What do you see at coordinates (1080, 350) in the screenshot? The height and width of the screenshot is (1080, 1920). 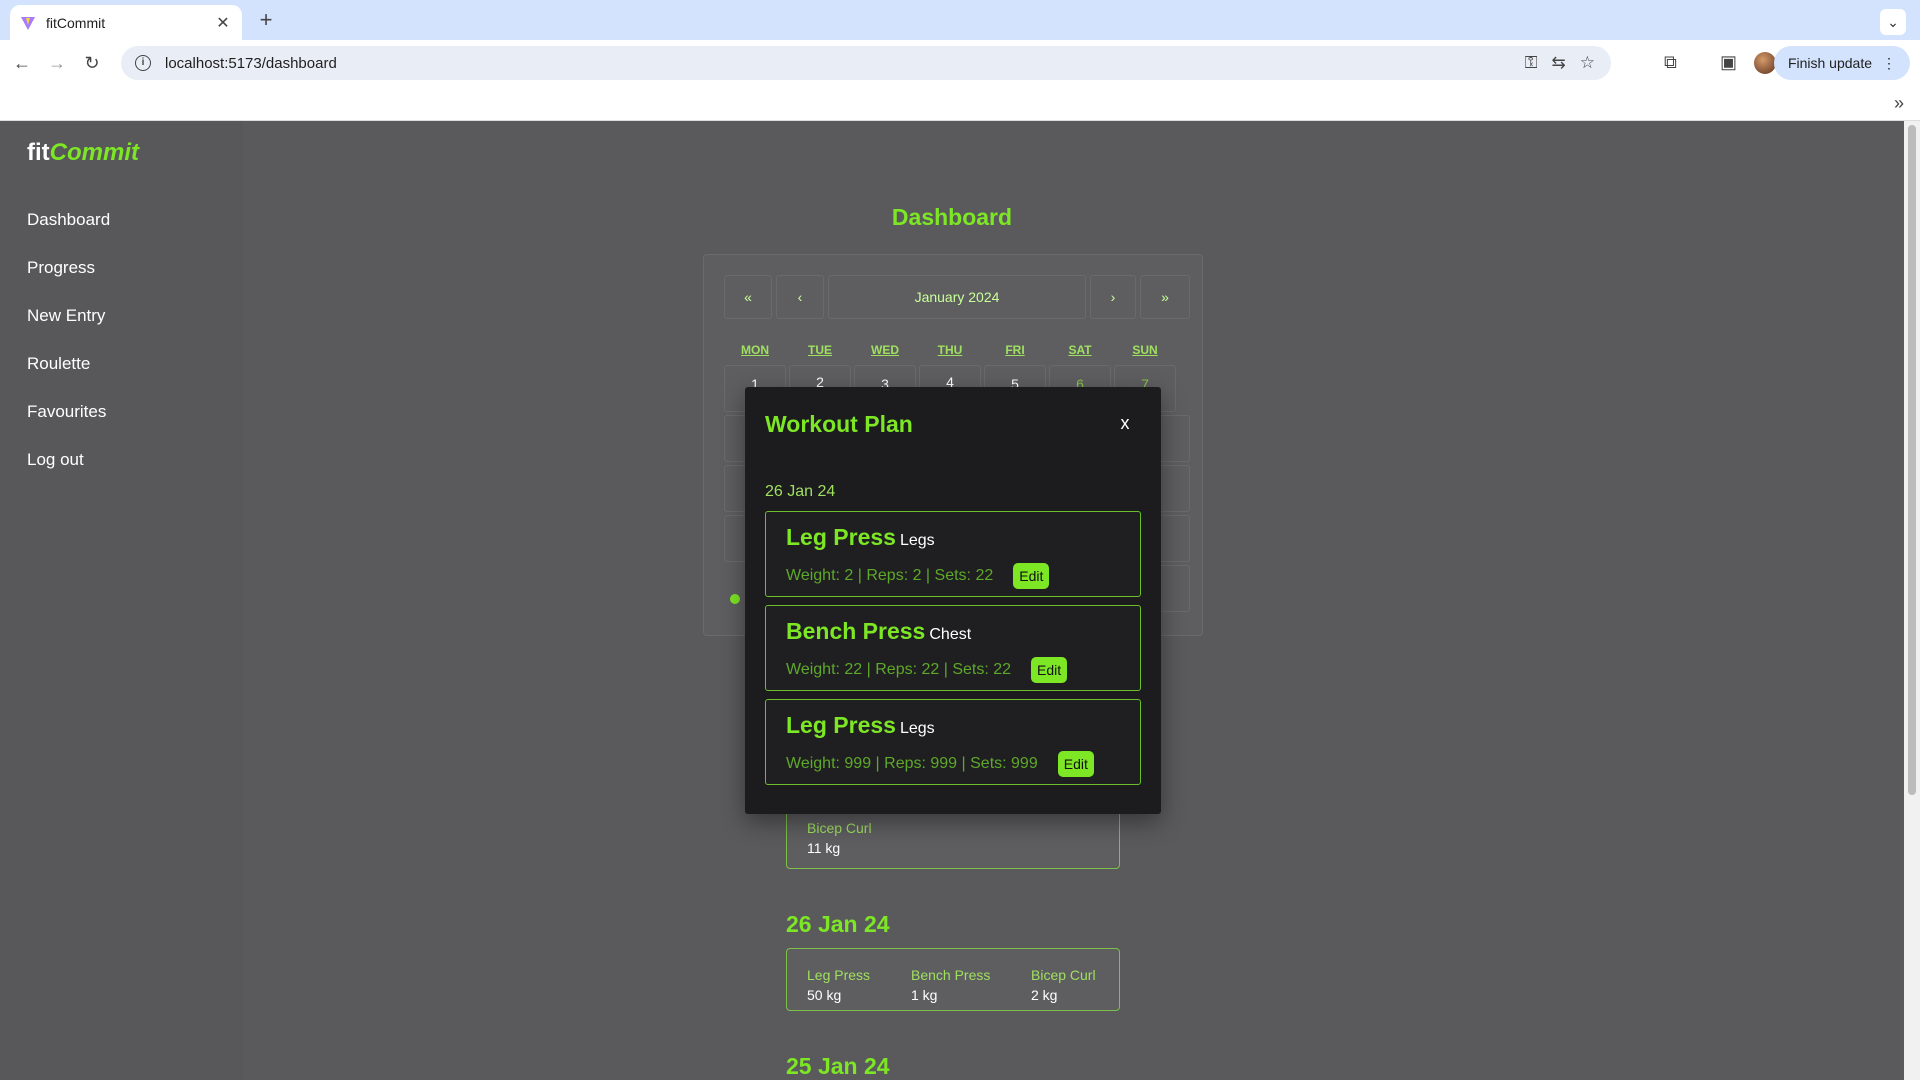 I see `weekday-sat: SAT` at bounding box center [1080, 350].